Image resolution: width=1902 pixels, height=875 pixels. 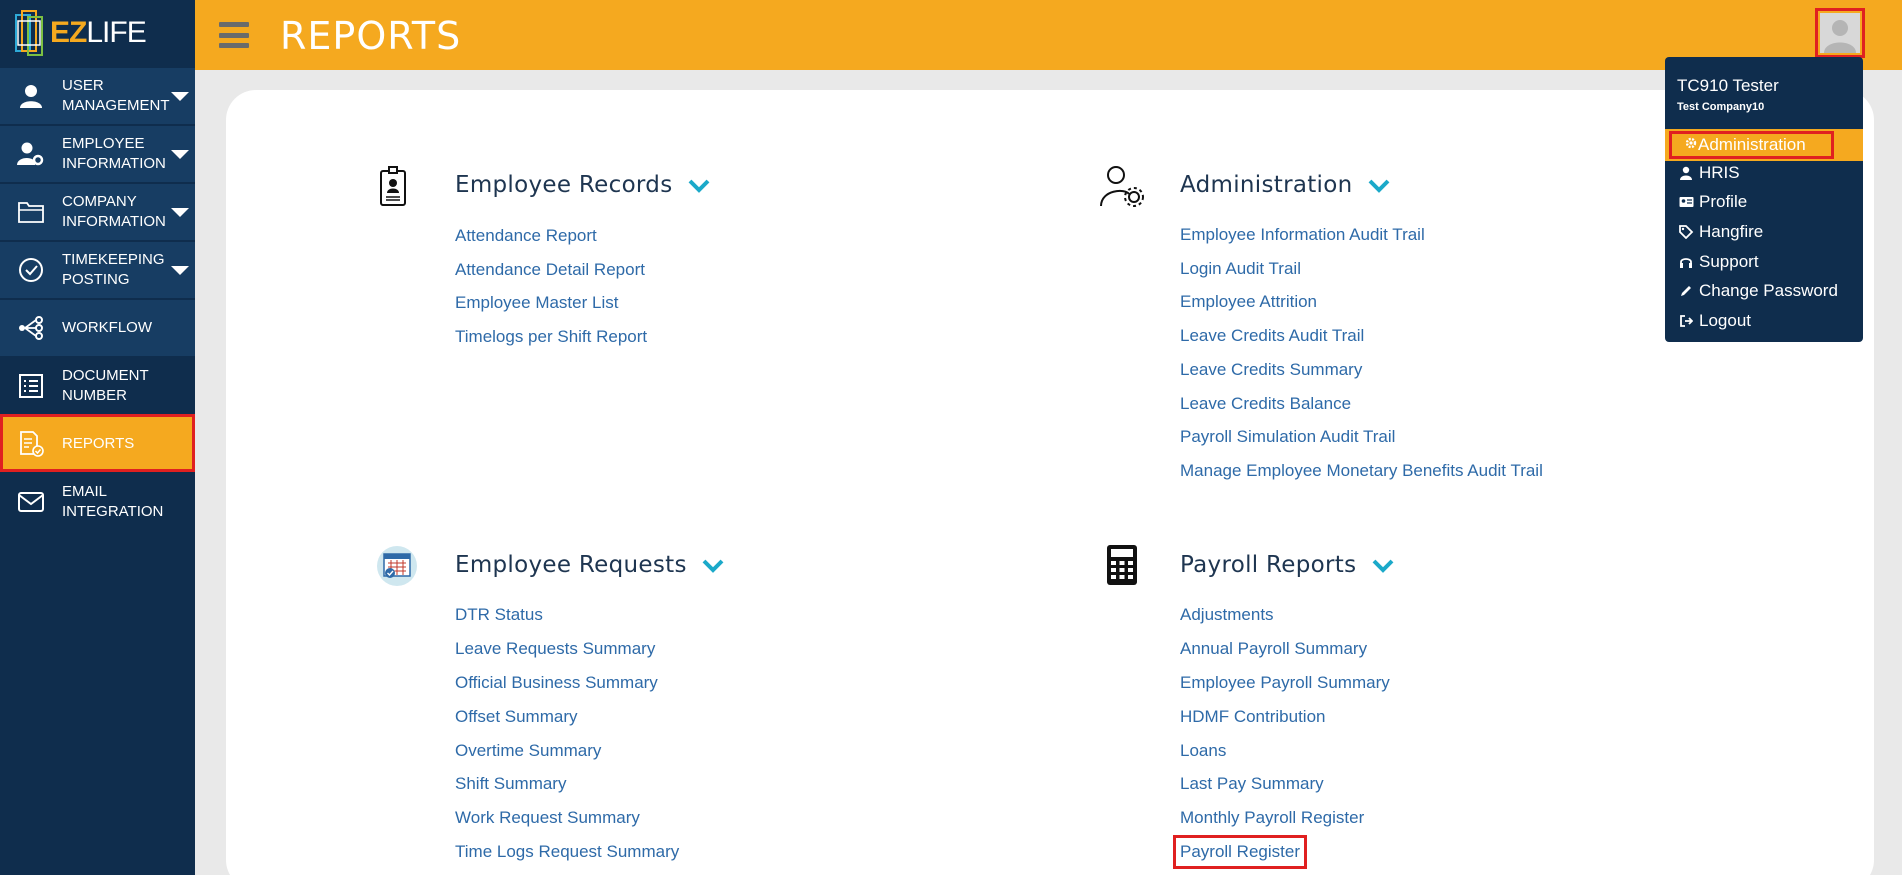 I want to click on report-link-loans: Loans, so click(x=1203, y=751).